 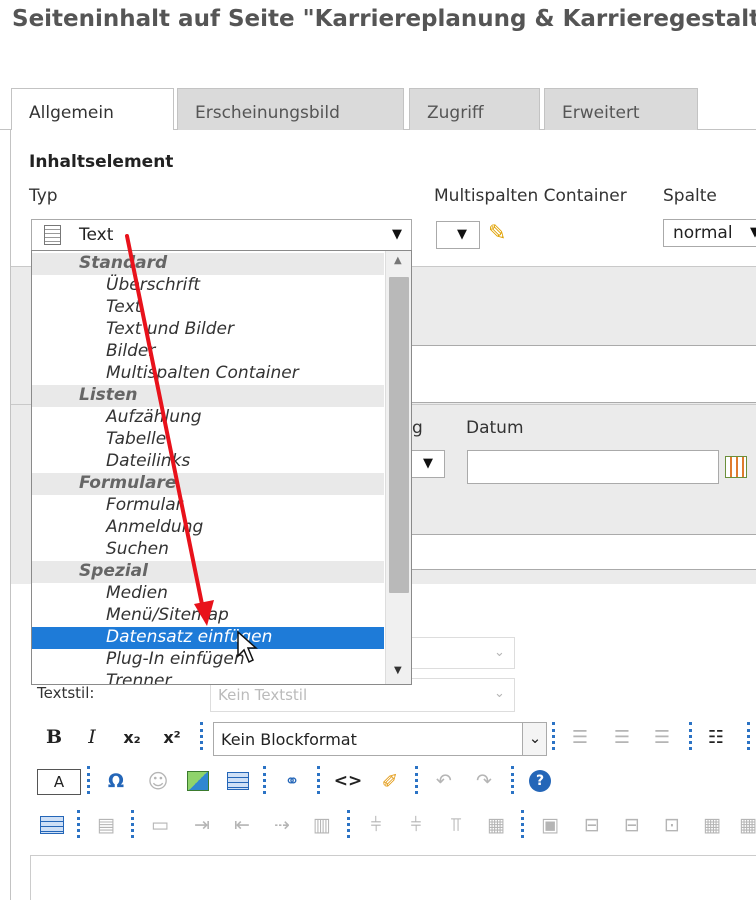 I want to click on rte-toolbar-row-1: B I x₂ x² Kein Blockformat ⌄ ☰ ☰ ☰ ☷, so click(x=396, y=739).